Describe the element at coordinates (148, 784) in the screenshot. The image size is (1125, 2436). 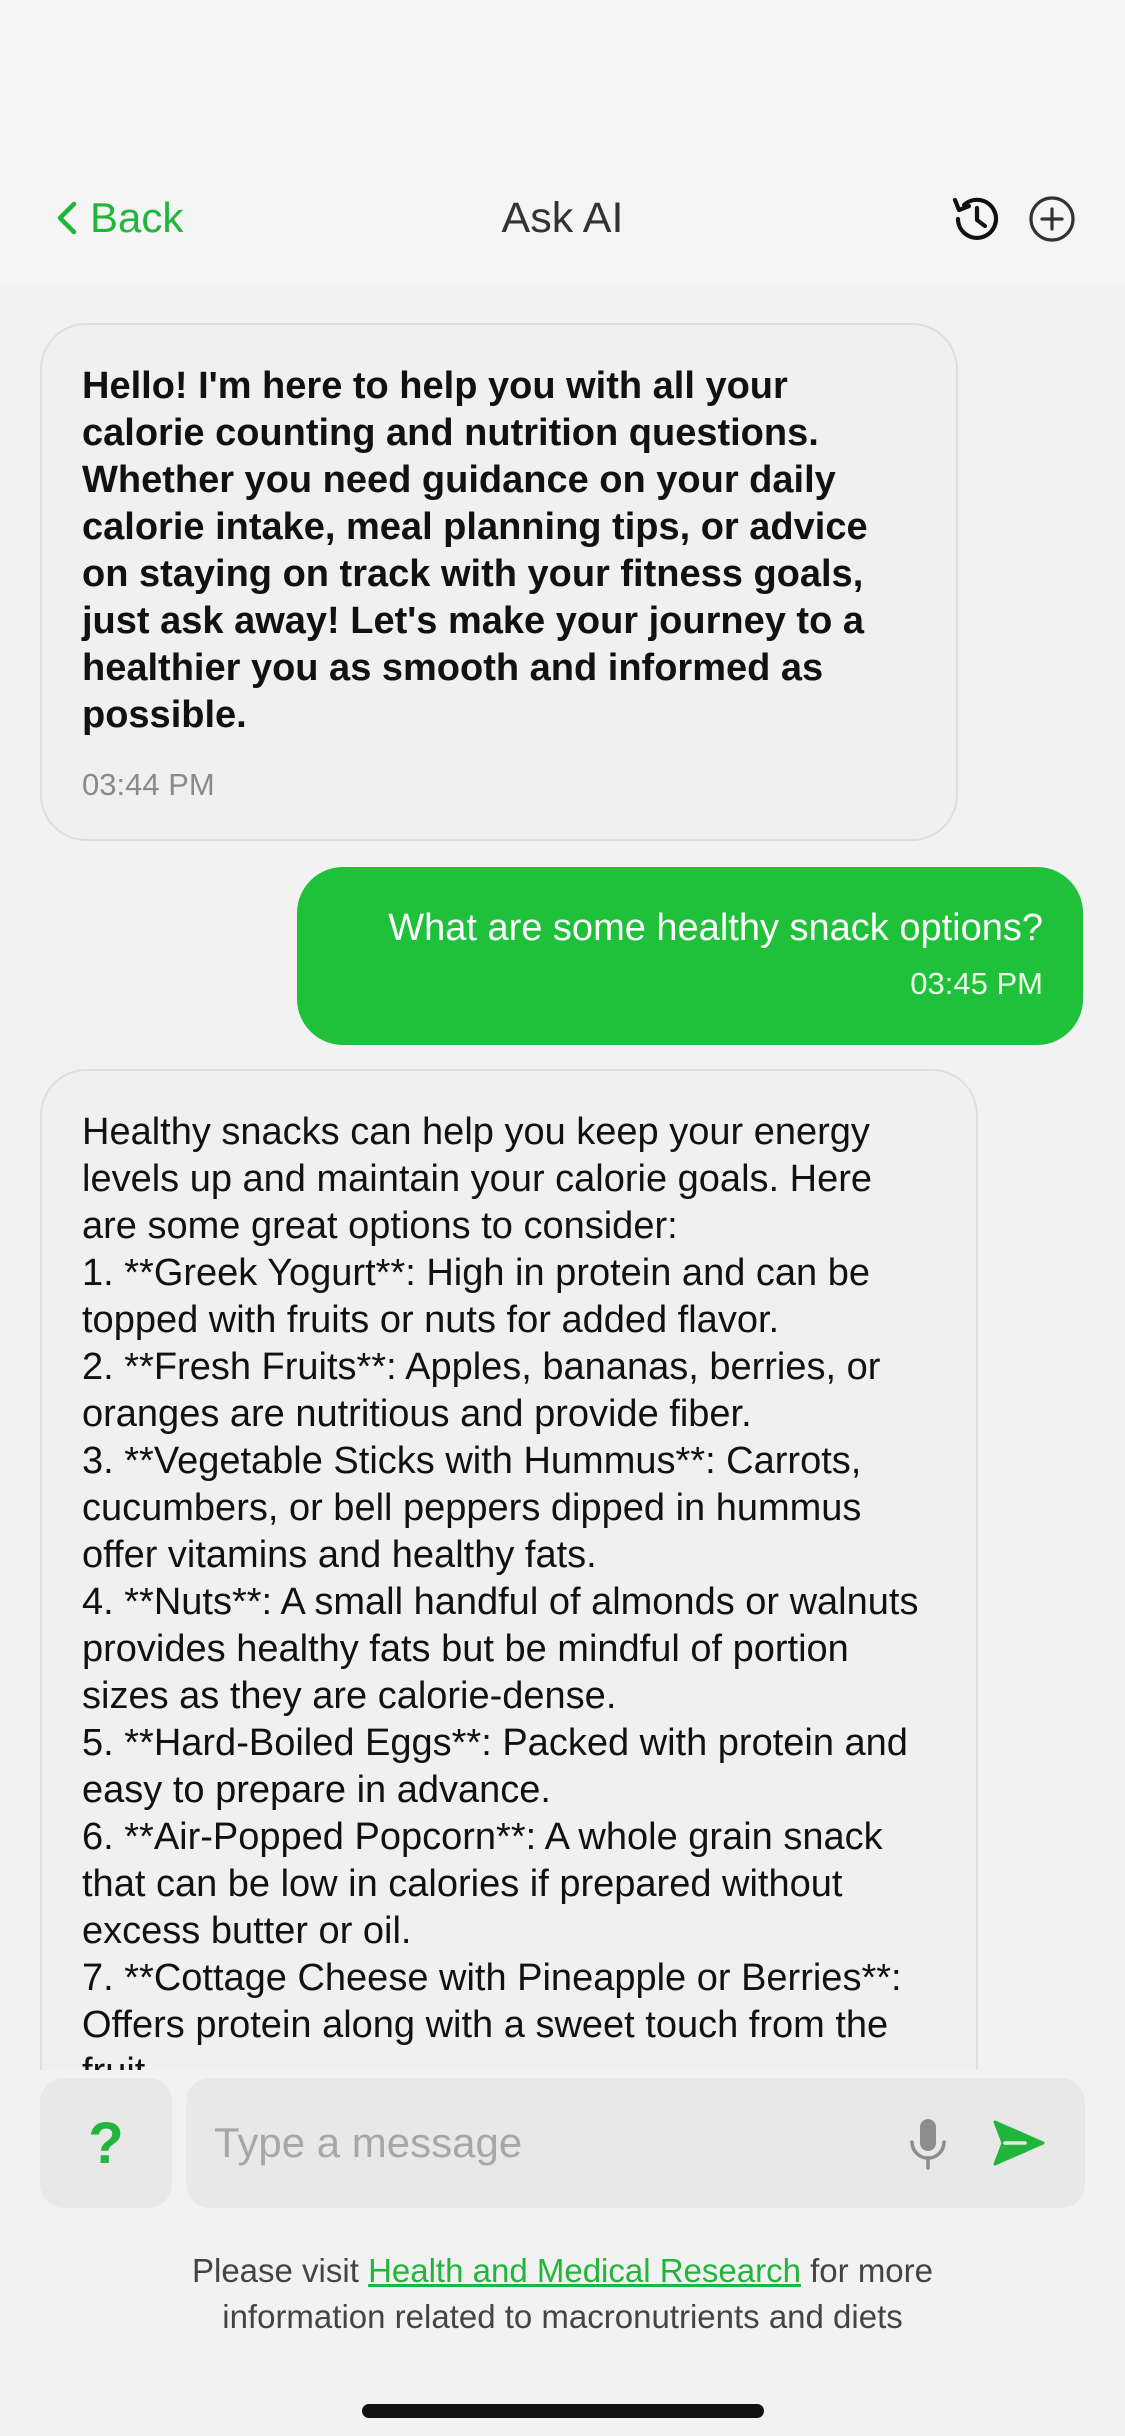
I see `message-timestamp: 03:44 PM` at that location.